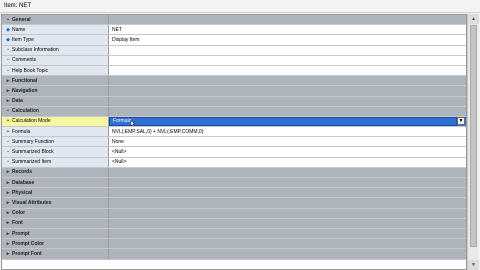  What do you see at coordinates (8, 131) in the screenshot?
I see `changed-property-icon: +` at bounding box center [8, 131].